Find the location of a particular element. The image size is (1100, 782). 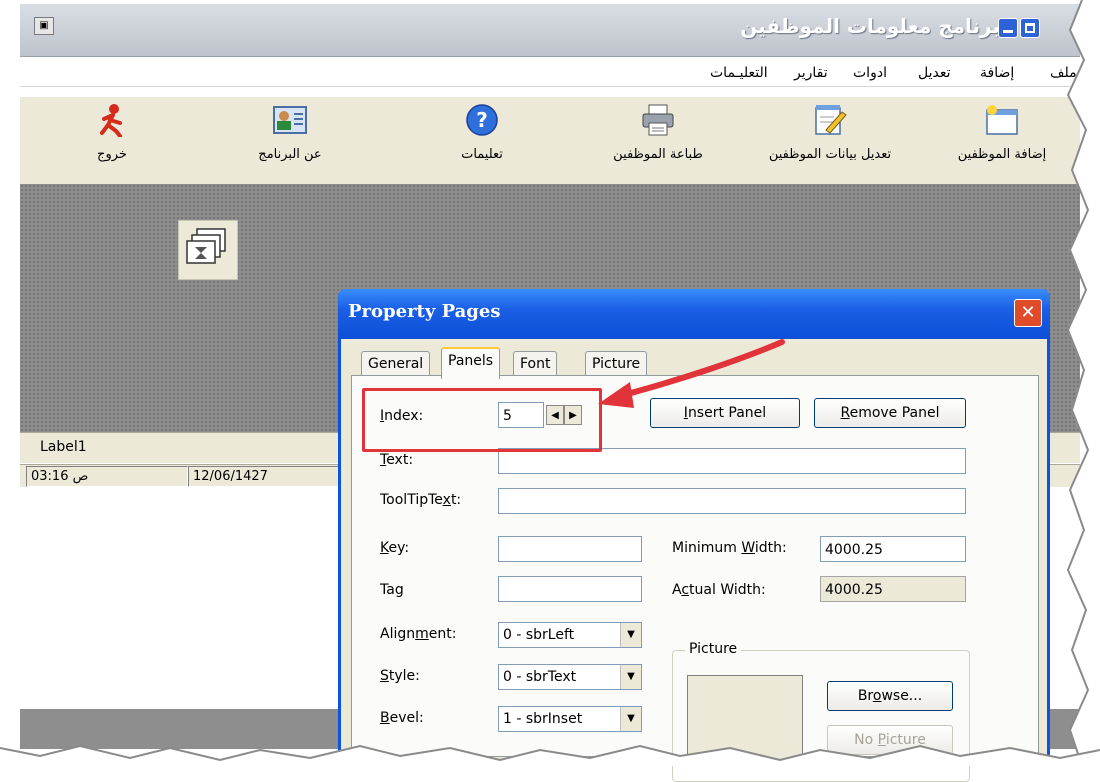

remove-panel-button: Remove Panel is located at coordinates (890, 413).